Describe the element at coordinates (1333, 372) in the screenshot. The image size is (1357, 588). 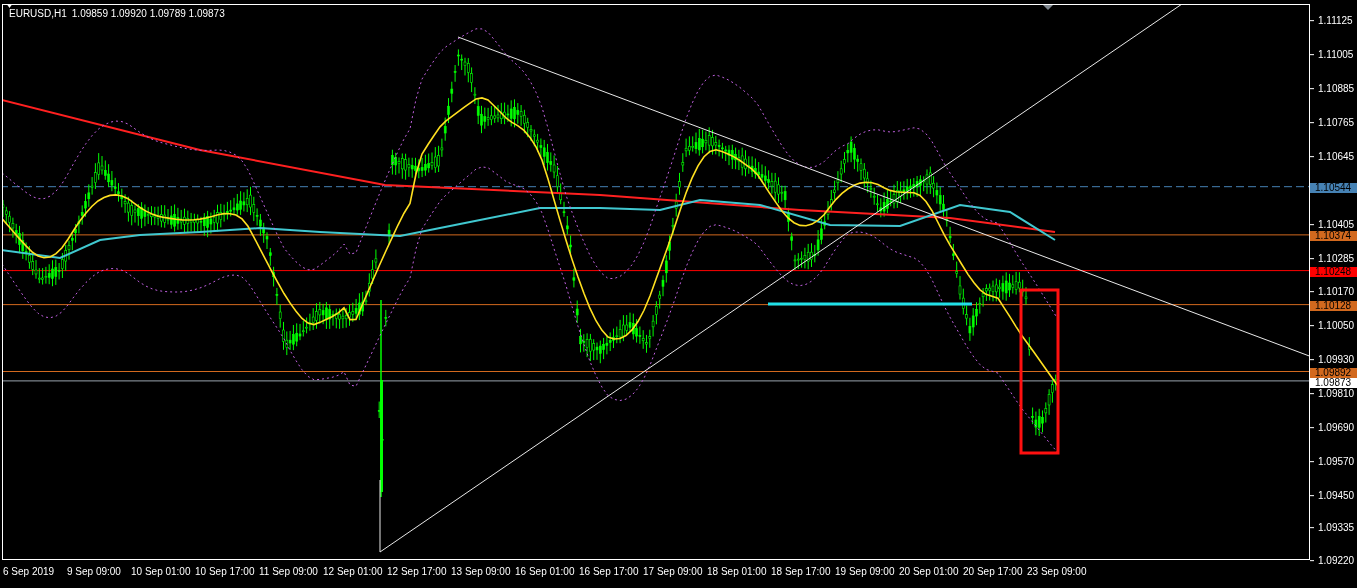
I see `price-level-label: 1.09892` at that location.